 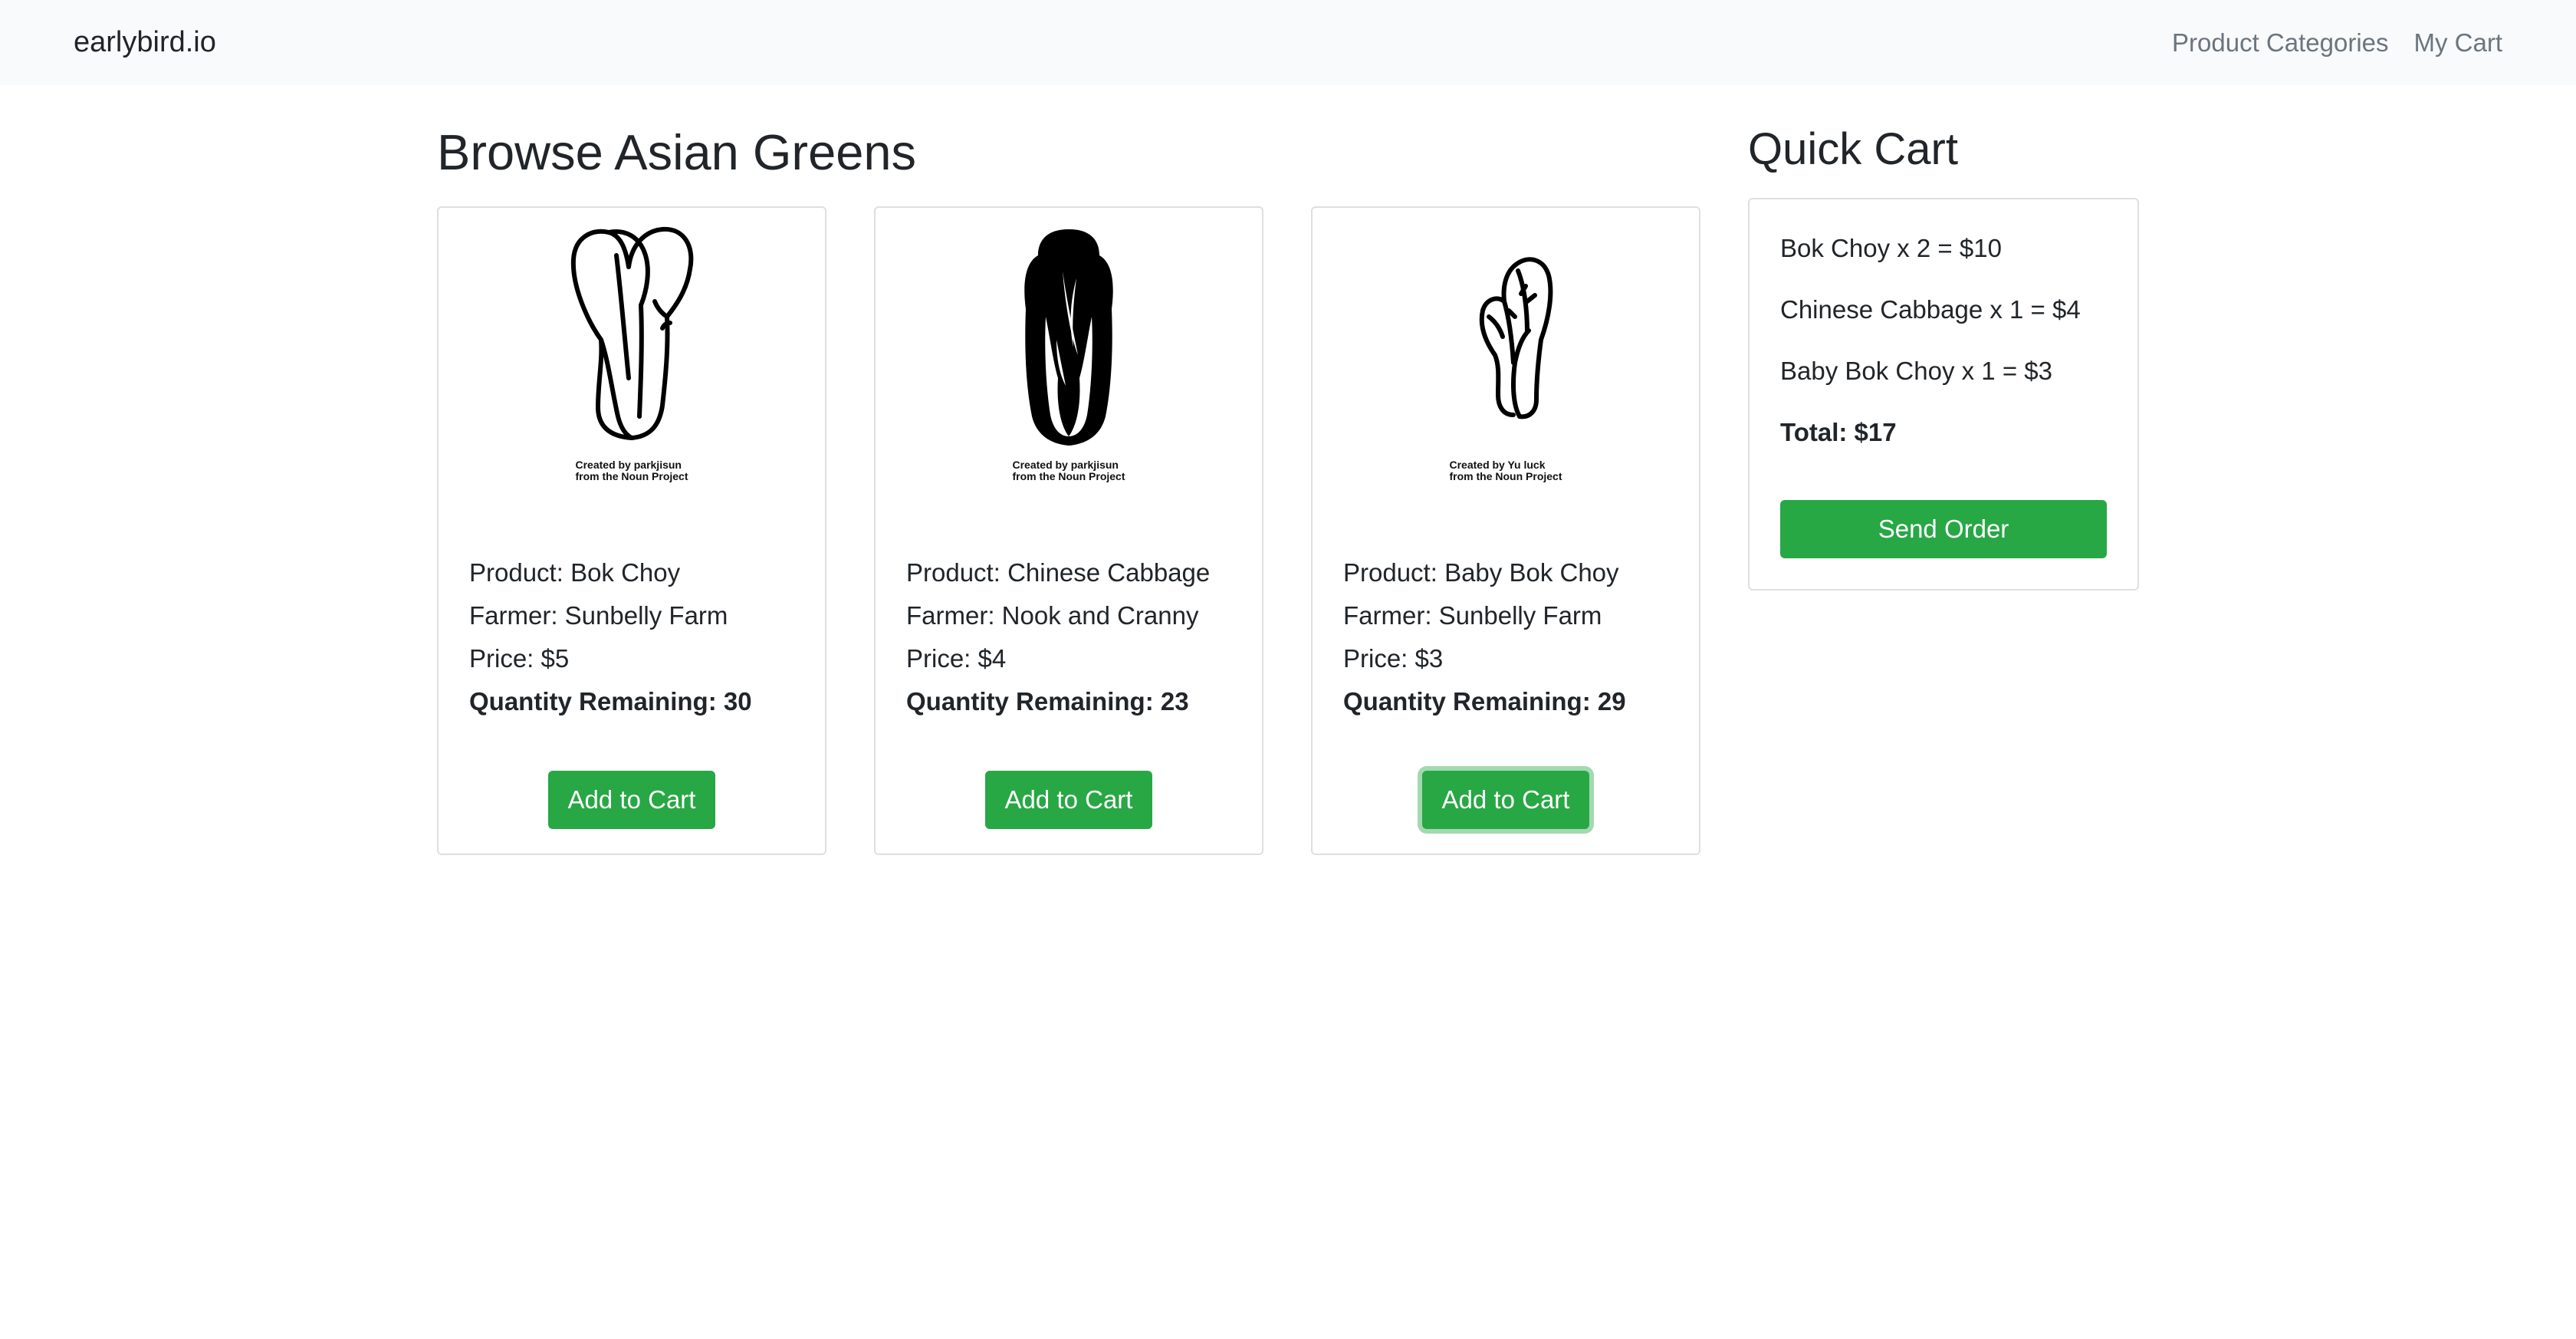 I want to click on product-quantity: Quantity Remaining: 29, so click(x=1485, y=701).